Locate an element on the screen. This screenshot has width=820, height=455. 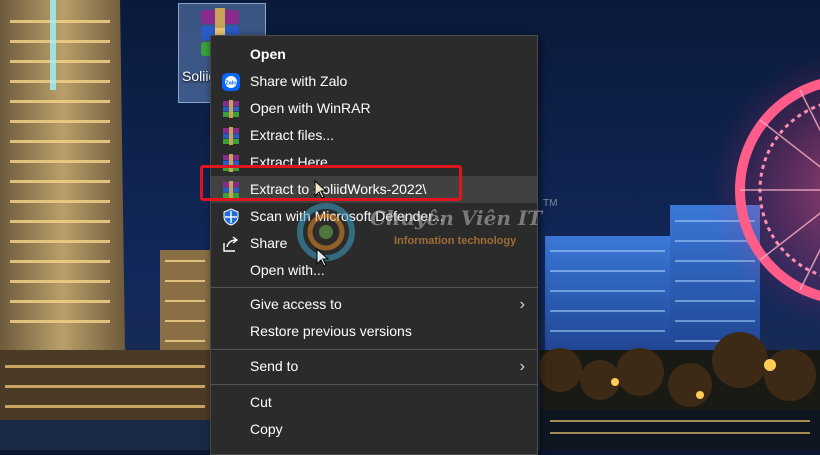
menu-item-give-access-to: Give access to › is located at coordinates (374, 304).